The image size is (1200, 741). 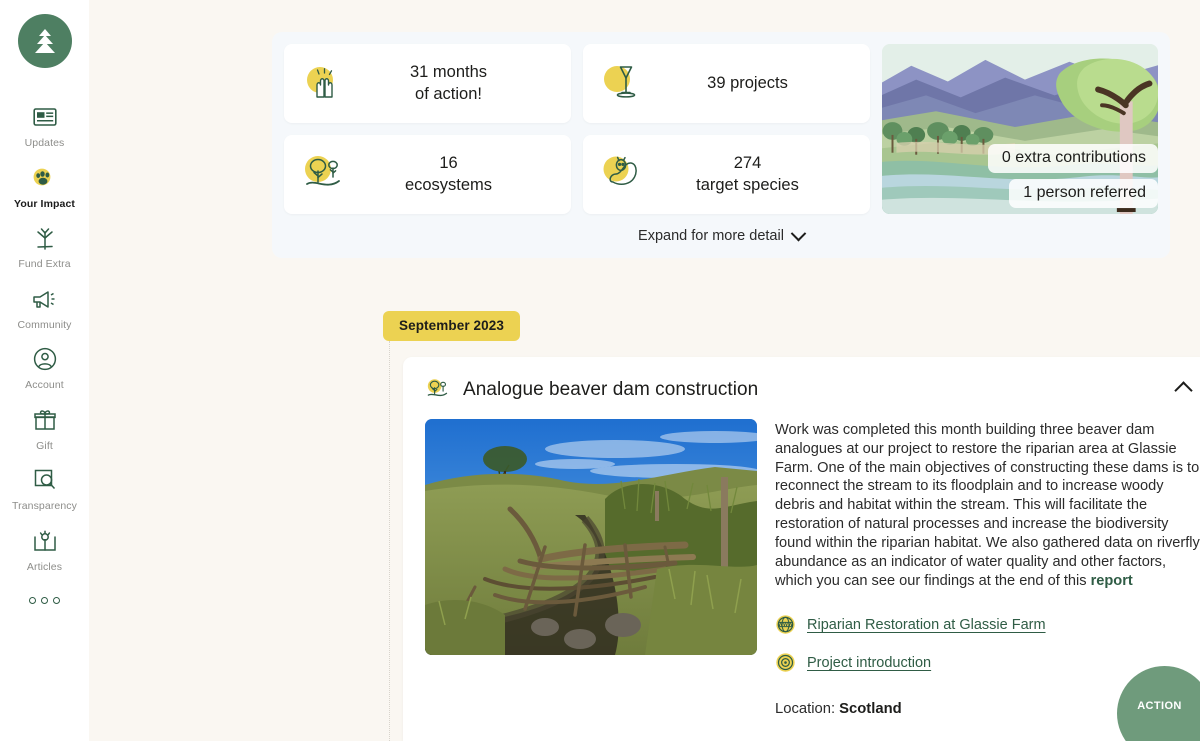 I want to click on stats-line-bottom: 16 ecosystems 274 target species, so click(x=577, y=174).